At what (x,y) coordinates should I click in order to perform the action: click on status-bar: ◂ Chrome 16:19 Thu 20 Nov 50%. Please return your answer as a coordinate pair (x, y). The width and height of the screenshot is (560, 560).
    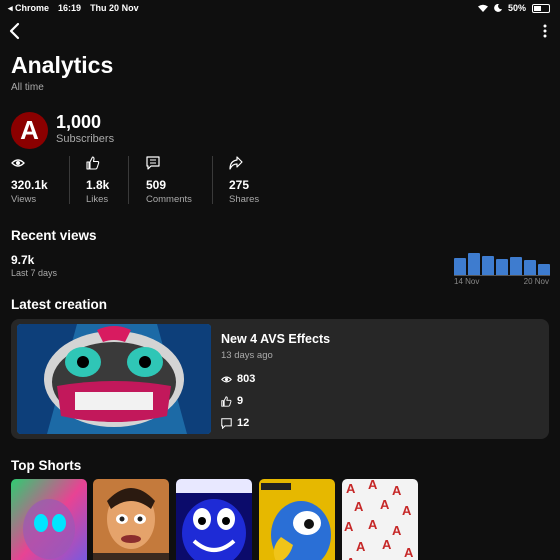
    Looking at the image, I should click on (280, 8).